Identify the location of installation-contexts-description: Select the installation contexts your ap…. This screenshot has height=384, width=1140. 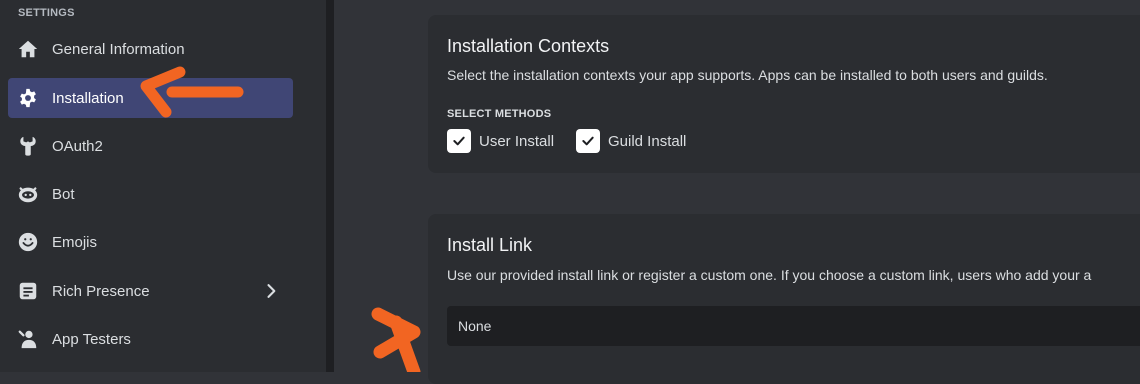
(747, 75).